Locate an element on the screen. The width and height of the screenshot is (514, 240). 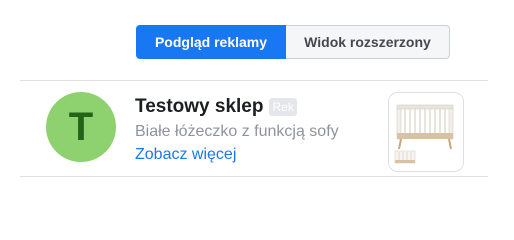
product-thumbnail is located at coordinates (426, 132).